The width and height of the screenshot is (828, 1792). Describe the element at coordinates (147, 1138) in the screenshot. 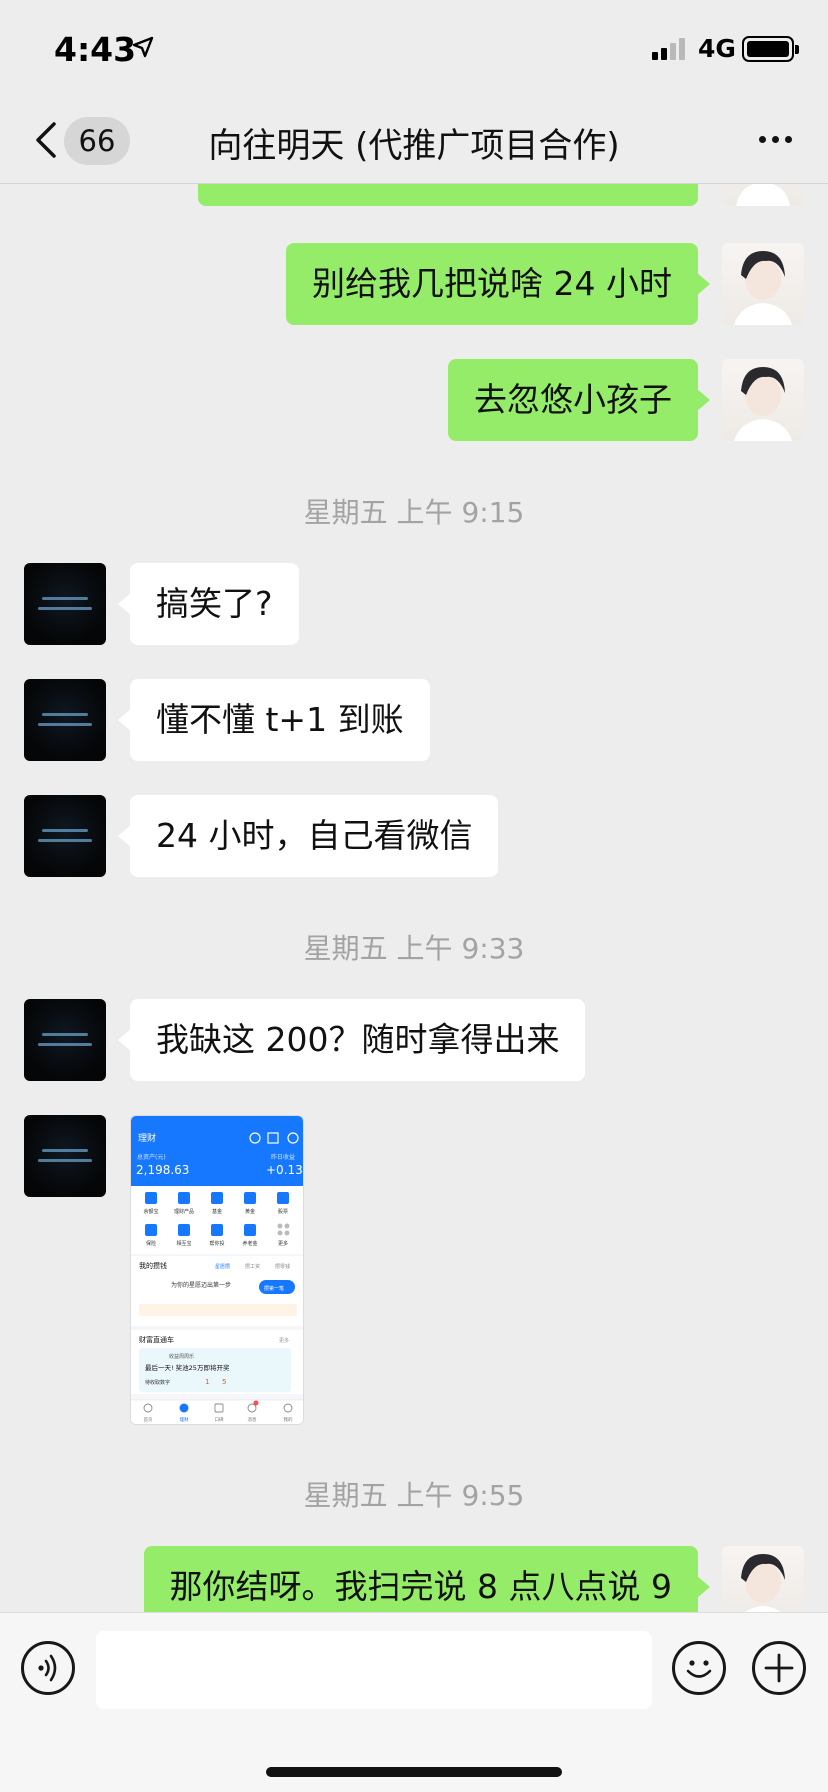

I see `image-header-title: 理财` at that location.